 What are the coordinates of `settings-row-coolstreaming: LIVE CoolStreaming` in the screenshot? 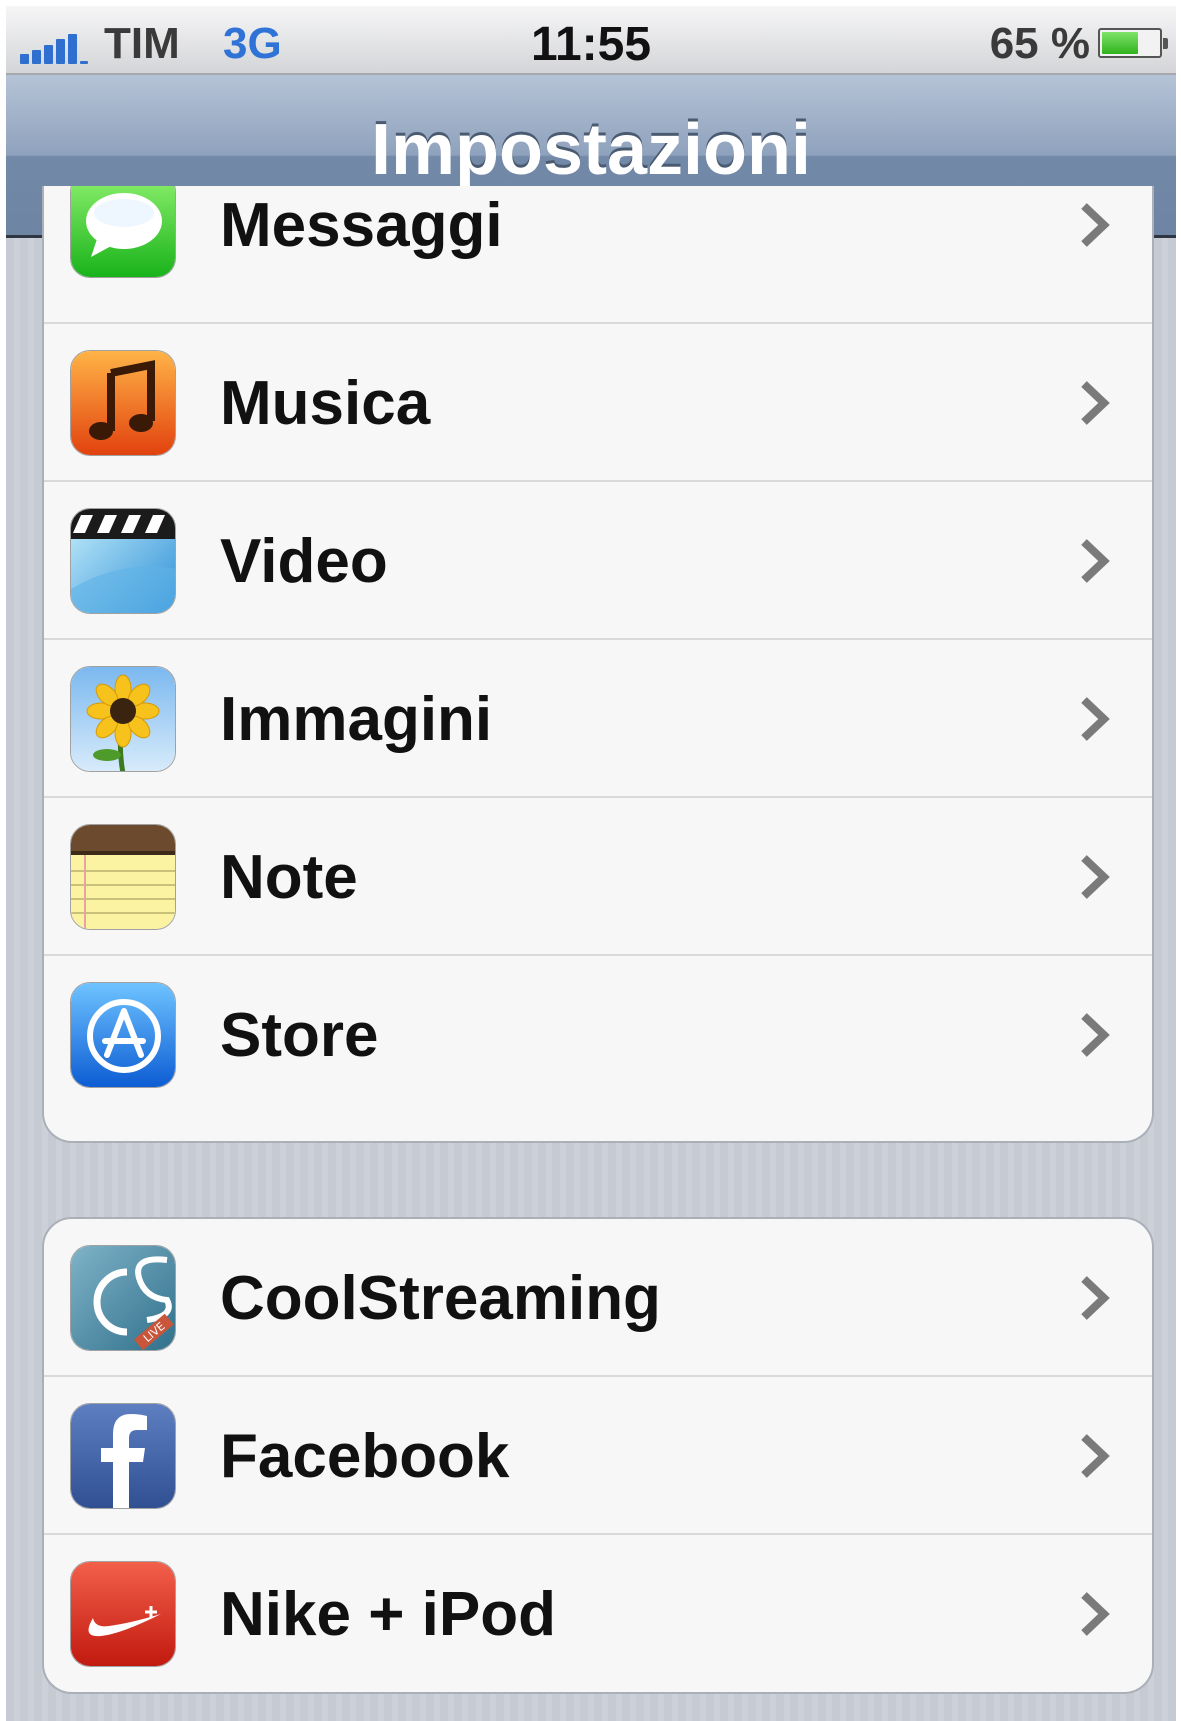 It's located at (598, 1298).